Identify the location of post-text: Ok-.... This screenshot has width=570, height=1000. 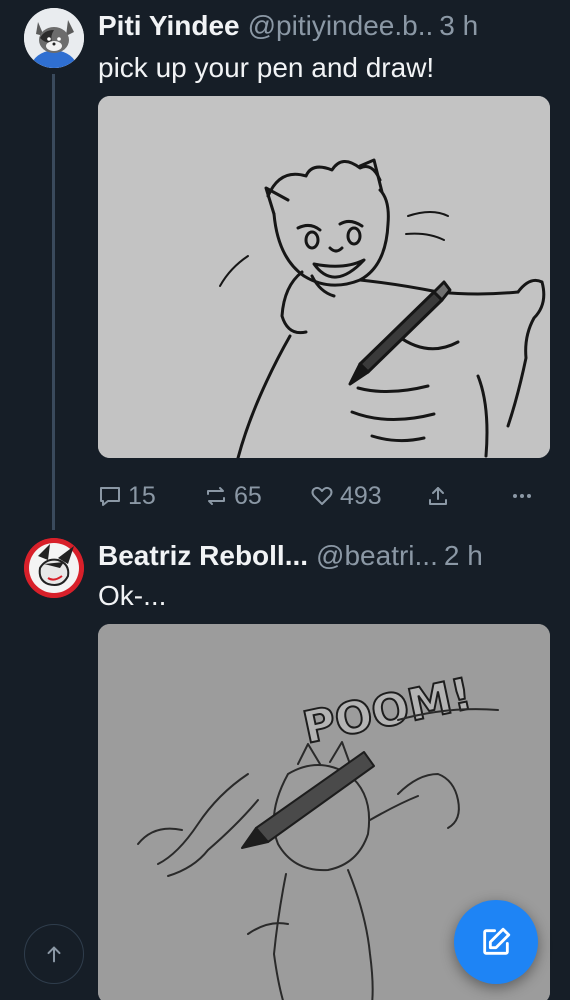
(132, 595).